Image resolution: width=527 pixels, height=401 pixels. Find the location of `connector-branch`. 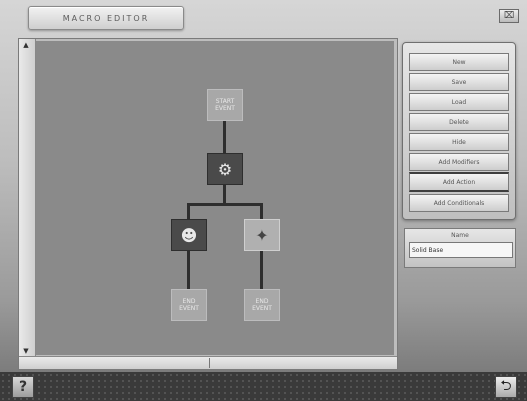

connector-branch is located at coordinates (225, 204).